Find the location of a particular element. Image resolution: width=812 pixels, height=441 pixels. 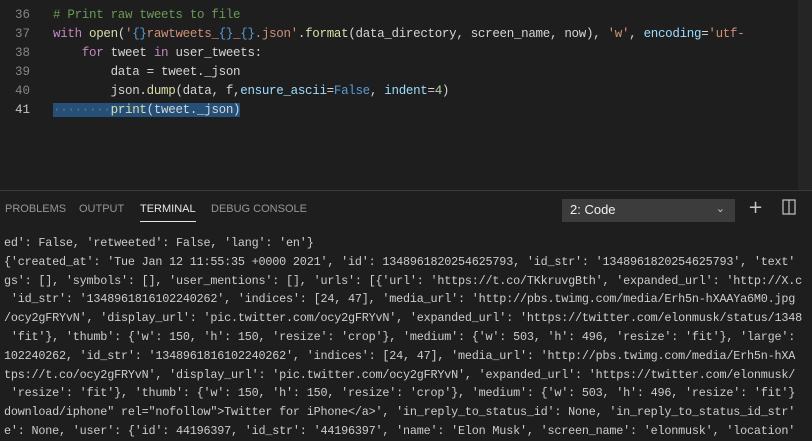

line-number: 37 is located at coordinates (22, 34).